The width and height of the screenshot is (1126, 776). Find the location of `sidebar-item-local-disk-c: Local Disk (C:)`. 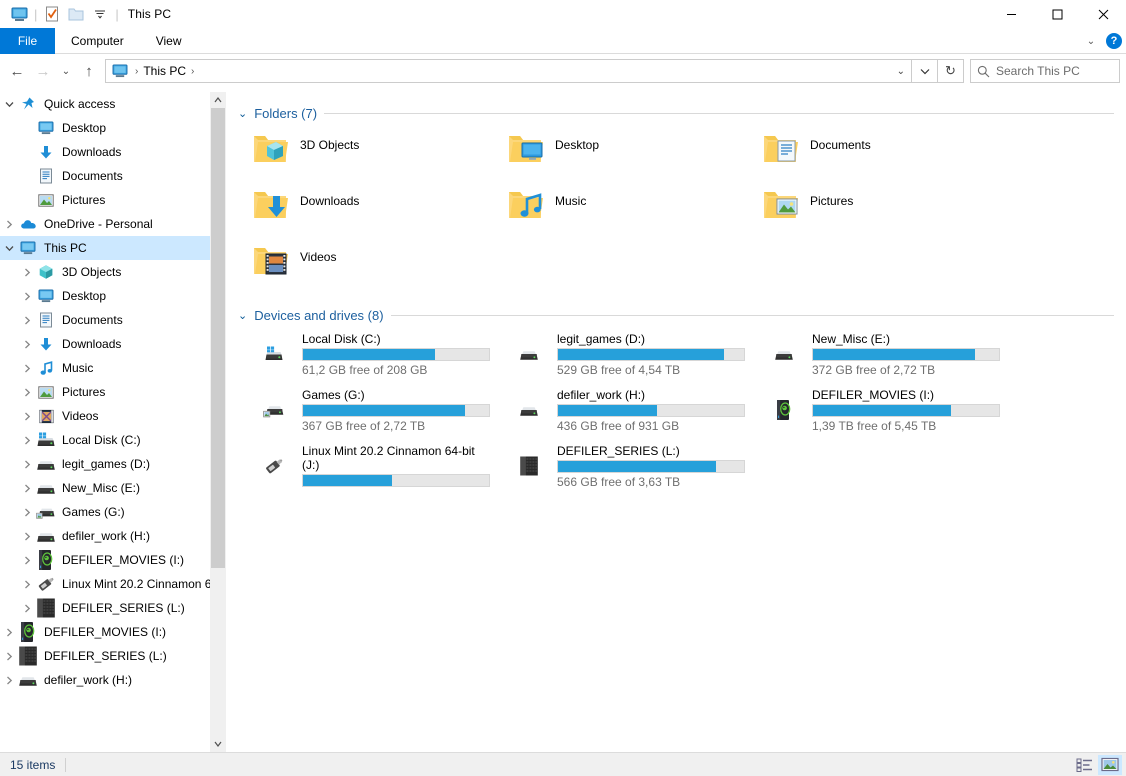

sidebar-item-local-disk-c: Local Disk (C:) is located at coordinates (113, 440).